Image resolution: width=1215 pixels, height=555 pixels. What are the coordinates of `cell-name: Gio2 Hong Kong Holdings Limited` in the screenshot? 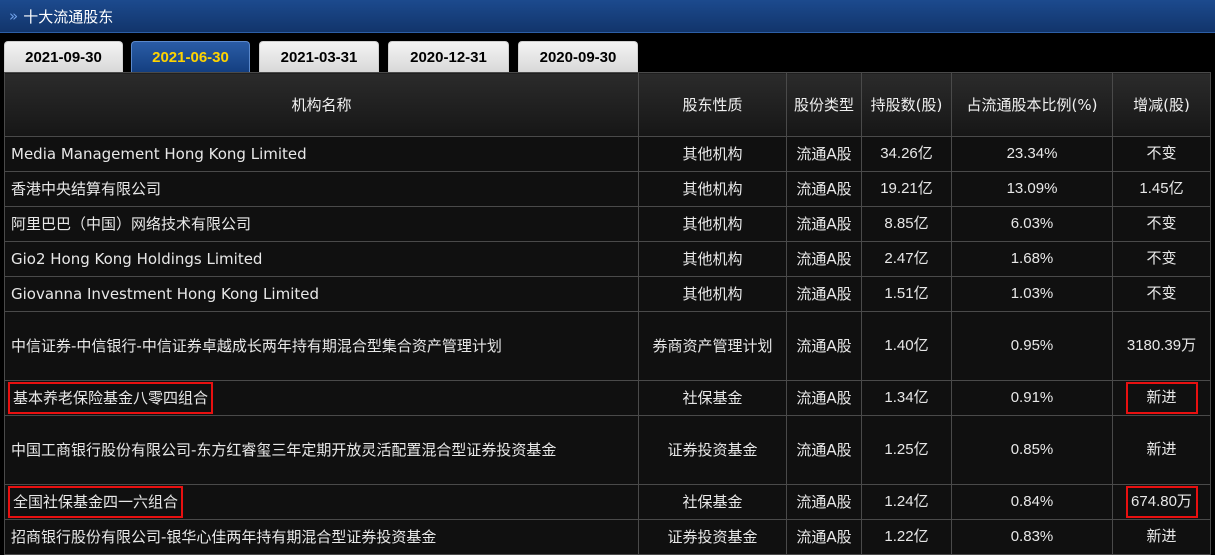 It's located at (321, 259).